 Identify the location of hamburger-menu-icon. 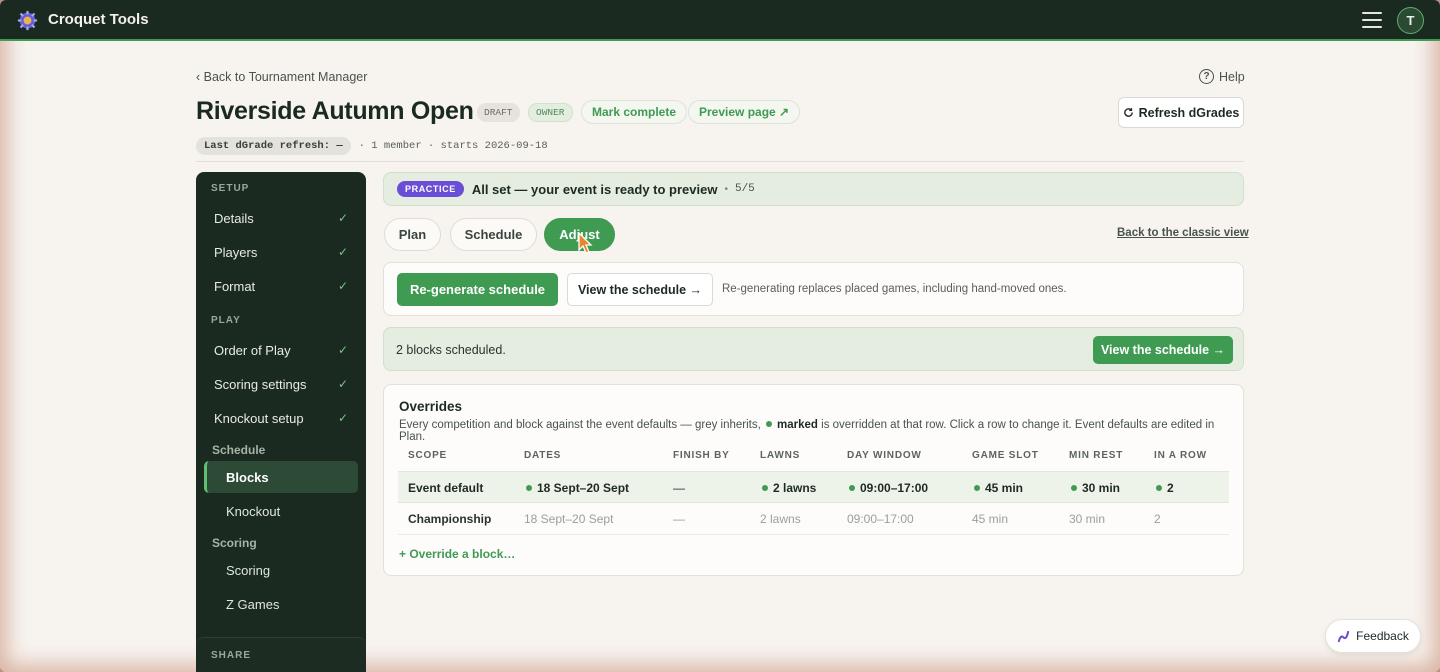
(1372, 20).